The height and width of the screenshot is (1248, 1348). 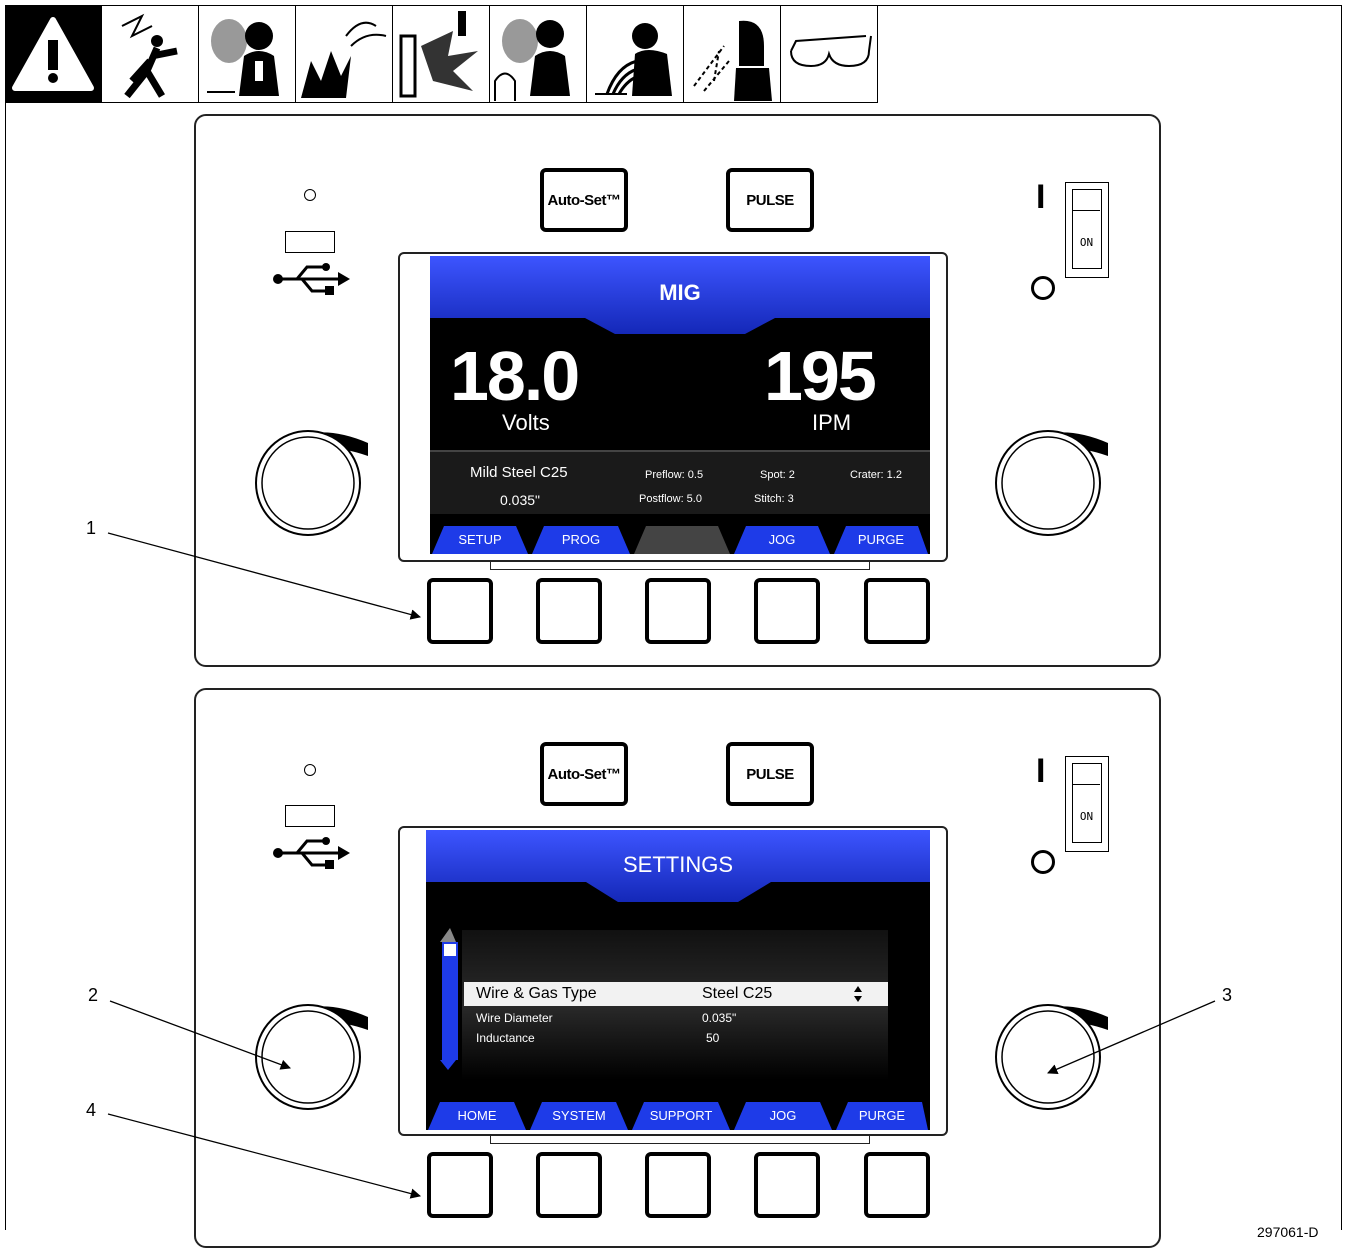 What do you see at coordinates (1288, 1232) in the screenshot?
I see `figure-id: 297061-D` at bounding box center [1288, 1232].